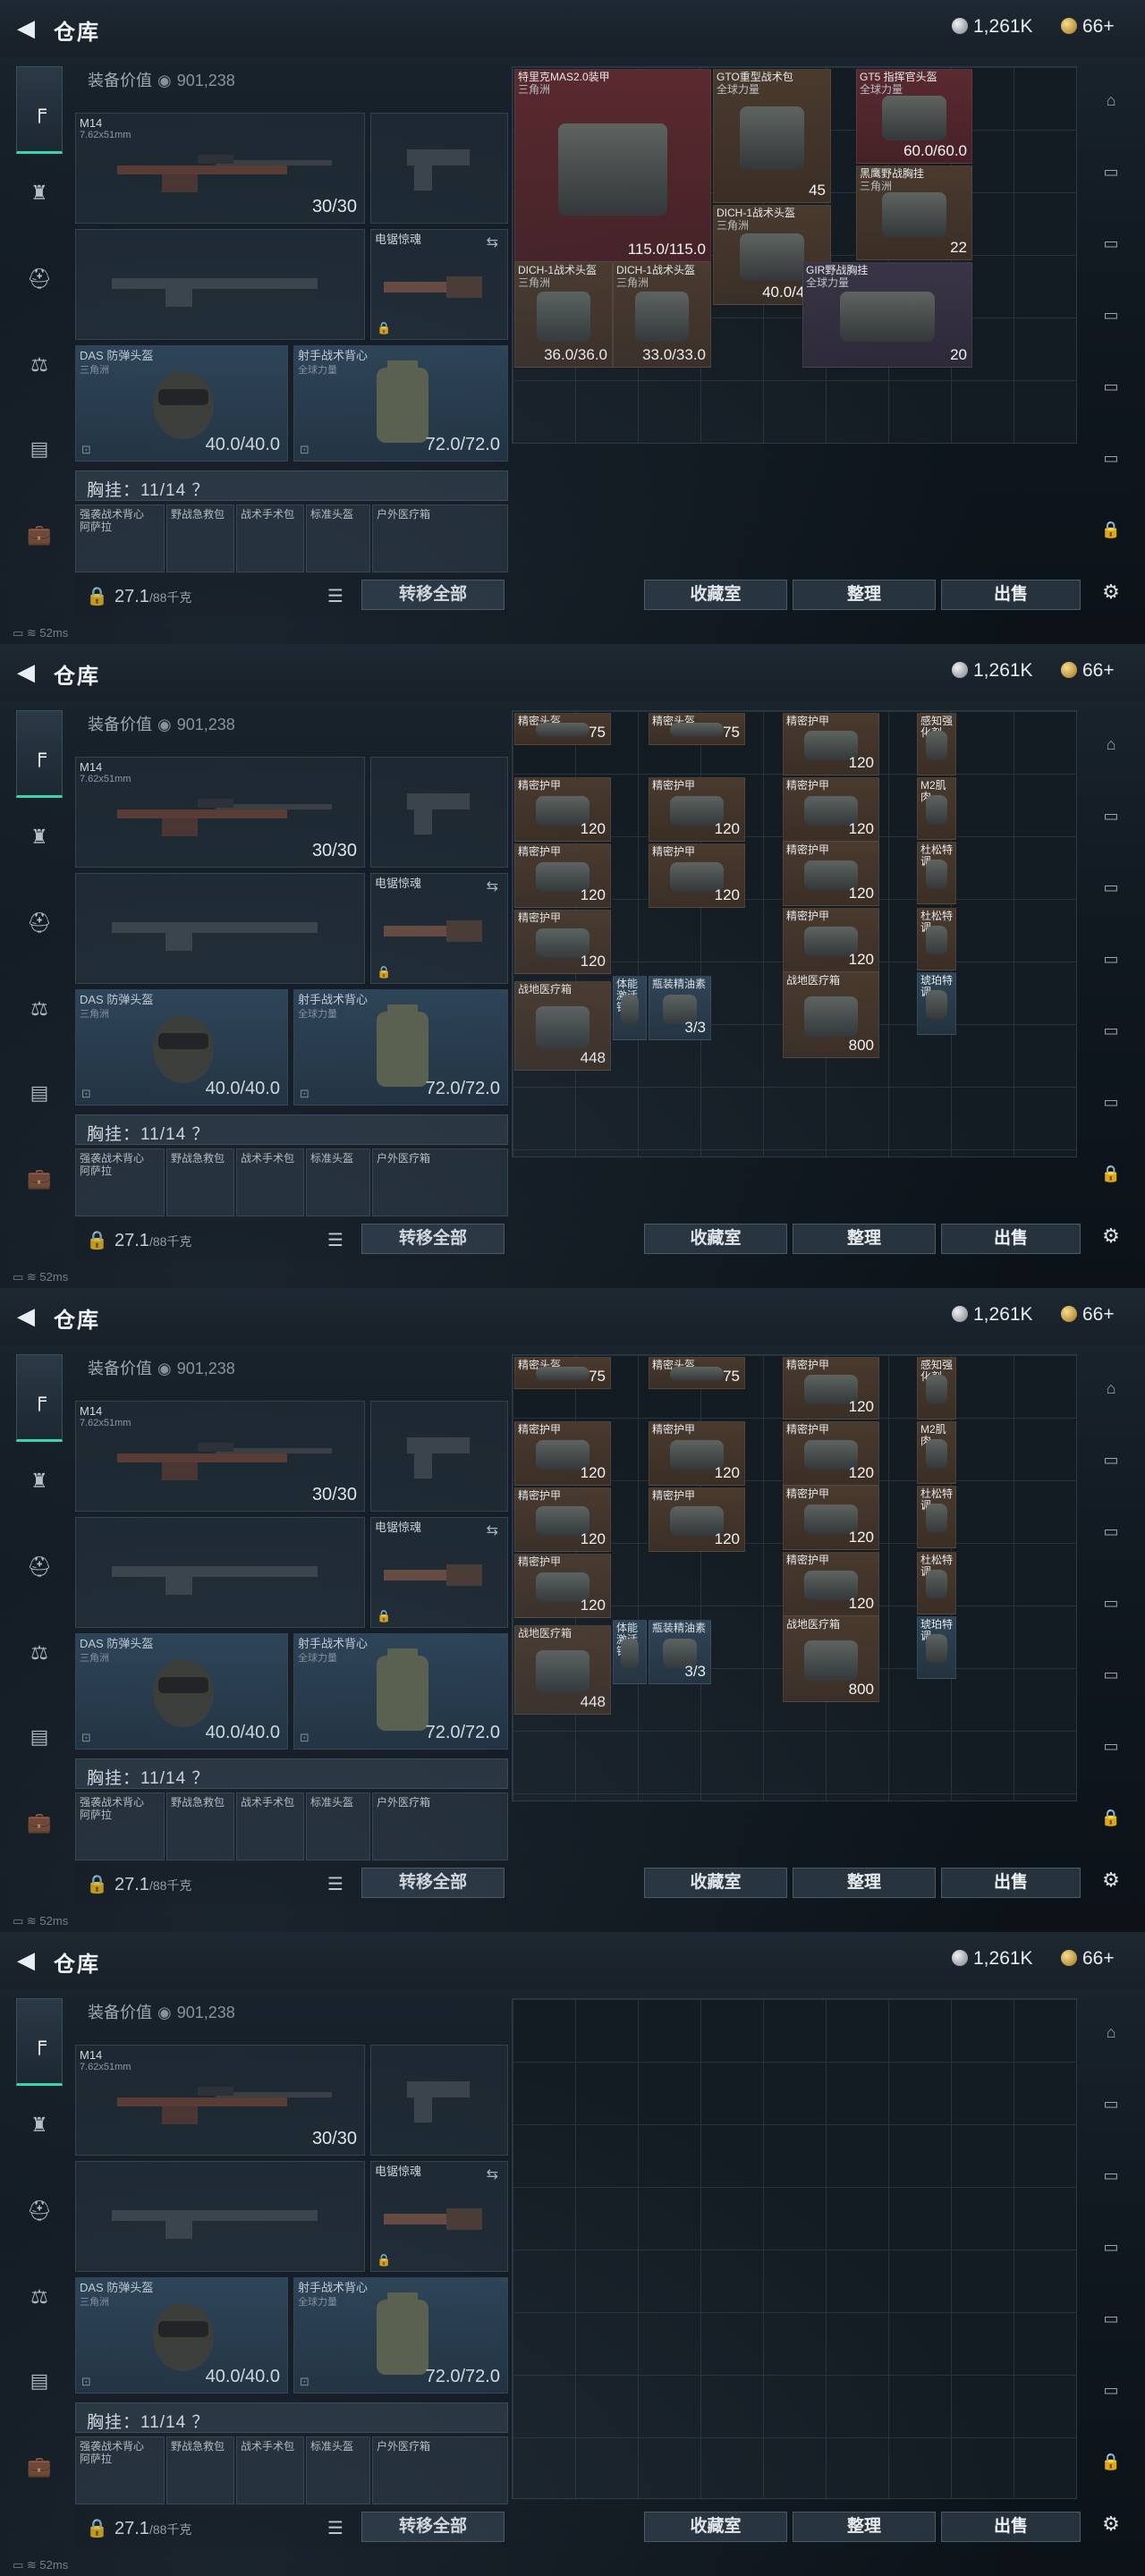 Image resolution: width=1145 pixels, height=2576 pixels. Describe the element at coordinates (291, 1773) in the screenshot. I see `chest-rig-header: 胸挂：11/14 ？` at that location.